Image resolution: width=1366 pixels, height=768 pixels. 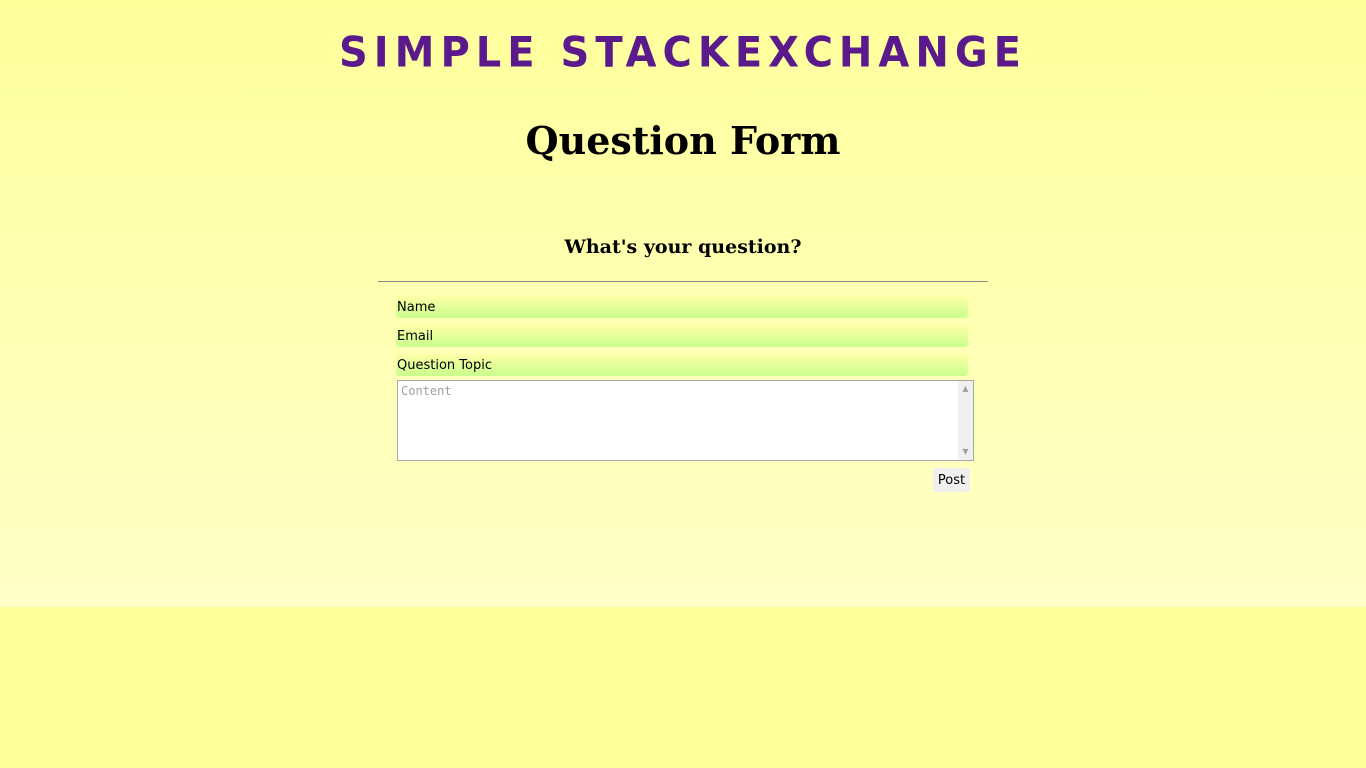 What do you see at coordinates (965, 420) in the screenshot?
I see `content-scrollbar: ▲ ▼` at bounding box center [965, 420].